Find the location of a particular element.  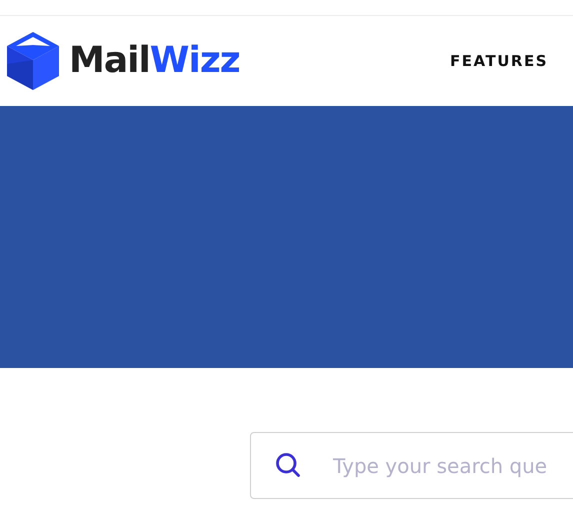

nav-link: FEATURES is located at coordinates (499, 61).